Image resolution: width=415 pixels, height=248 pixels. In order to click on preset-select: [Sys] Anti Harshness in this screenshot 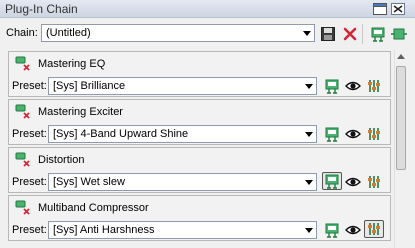, I will do `click(182, 230)`.